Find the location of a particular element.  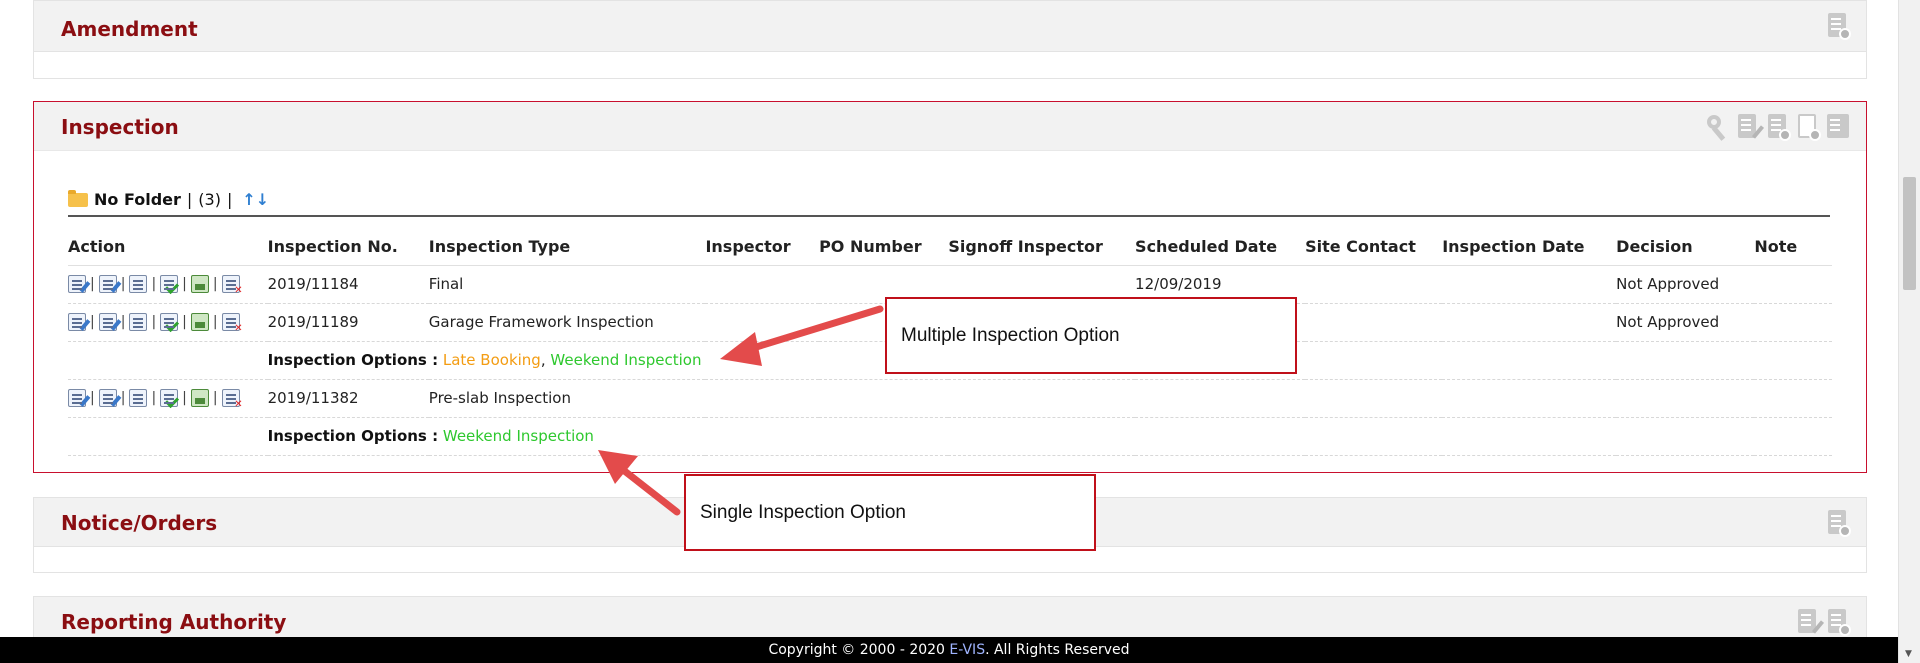

add-sheet-icon is located at coordinates (1808, 127).